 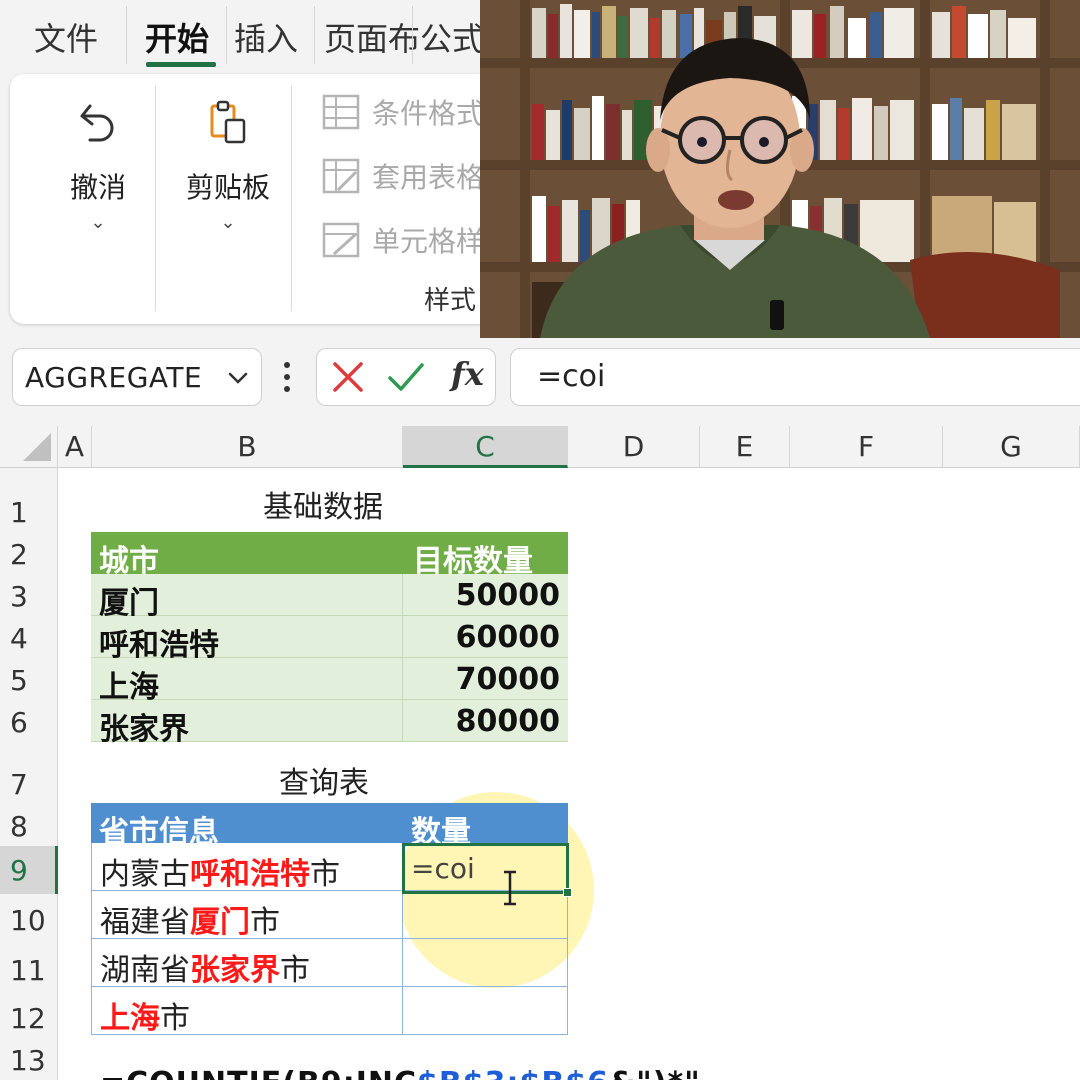 I want to click on conditional-format-button: 条件格式, so click(x=403, y=112).